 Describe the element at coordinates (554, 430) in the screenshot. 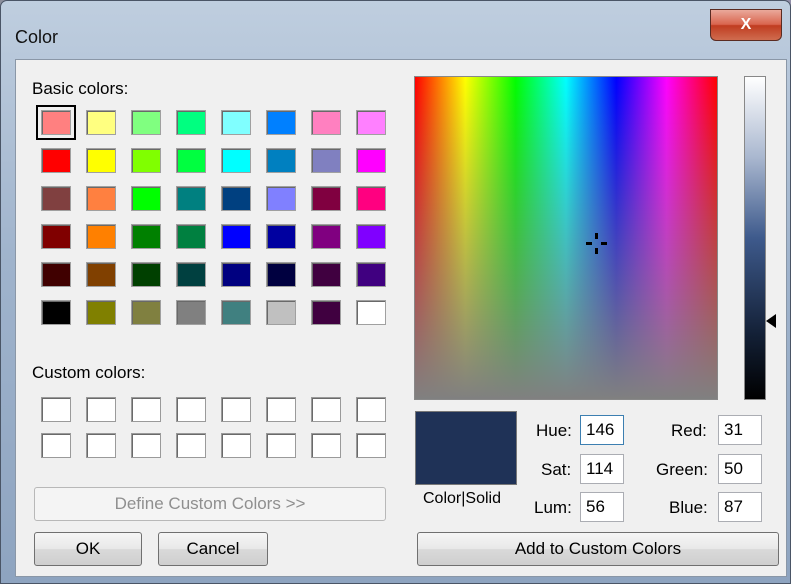

I see `hue-label: Hue:` at that location.